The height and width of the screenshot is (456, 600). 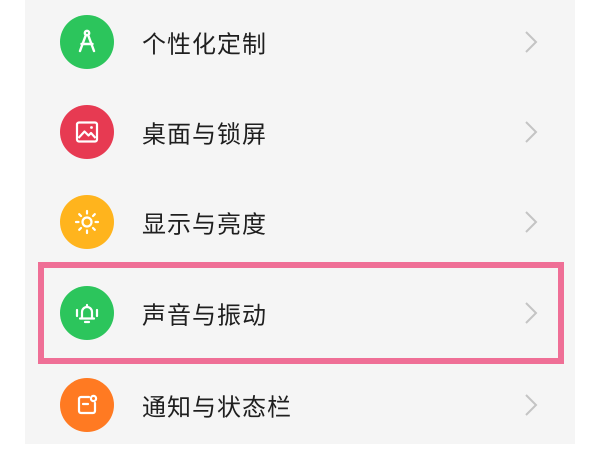 I want to click on settings-item-label: 个性化定制, so click(x=204, y=44).